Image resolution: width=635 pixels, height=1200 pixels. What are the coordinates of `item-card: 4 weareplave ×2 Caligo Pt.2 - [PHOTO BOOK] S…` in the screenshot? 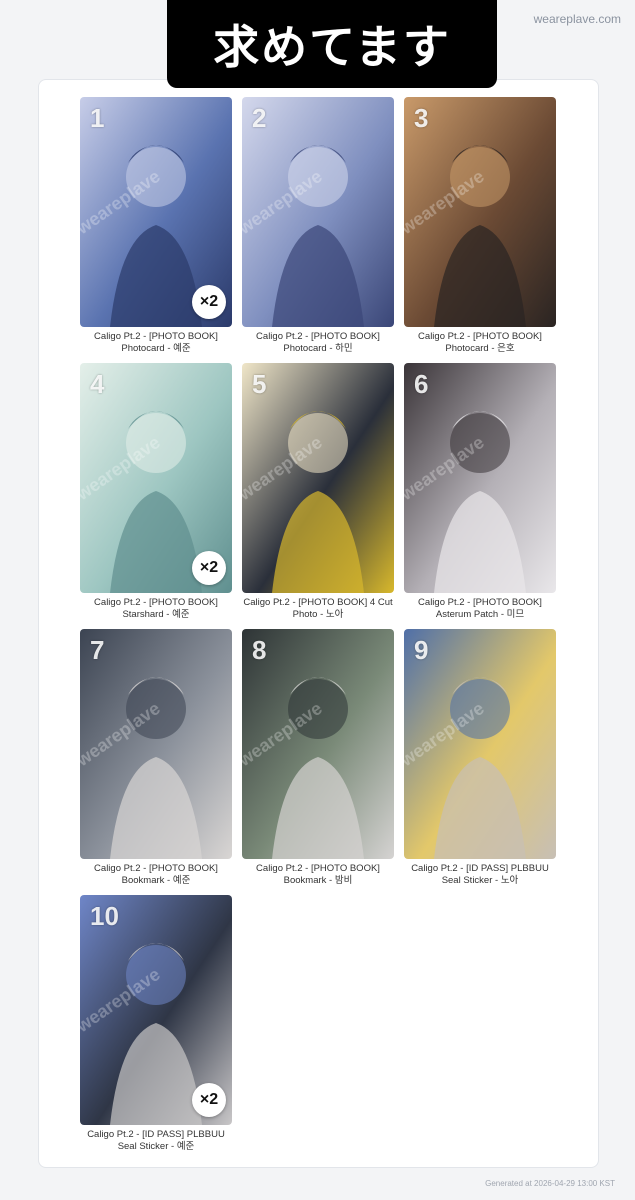 It's located at (156, 492).